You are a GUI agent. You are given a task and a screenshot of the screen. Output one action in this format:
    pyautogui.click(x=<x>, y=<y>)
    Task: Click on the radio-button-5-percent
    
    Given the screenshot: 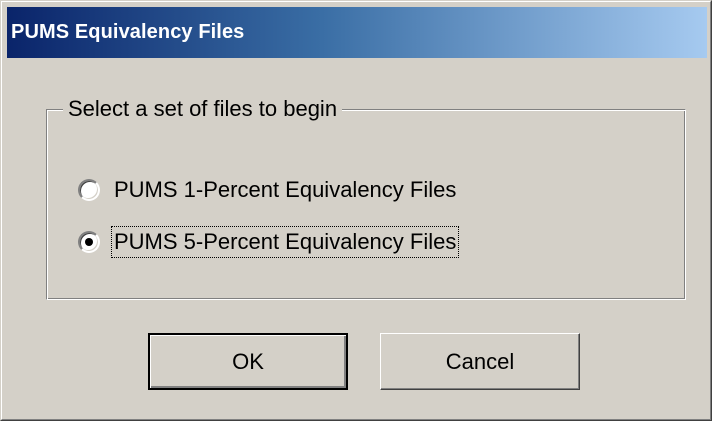 What is the action you would take?
    pyautogui.click(x=89, y=242)
    